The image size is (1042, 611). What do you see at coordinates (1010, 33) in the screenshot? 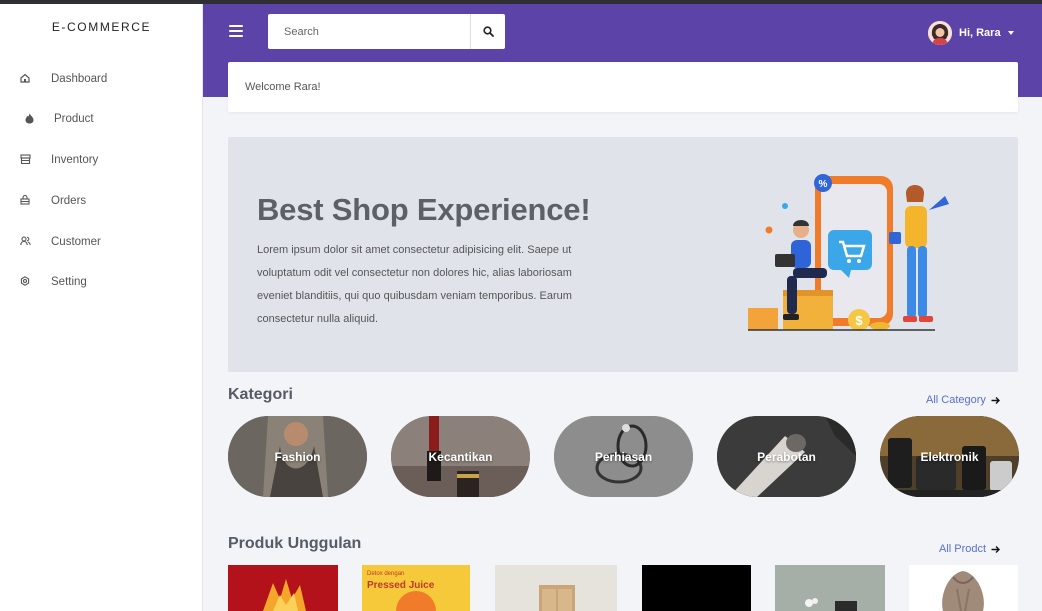
I see `chevron-down-icon` at bounding box center [1010, 33].